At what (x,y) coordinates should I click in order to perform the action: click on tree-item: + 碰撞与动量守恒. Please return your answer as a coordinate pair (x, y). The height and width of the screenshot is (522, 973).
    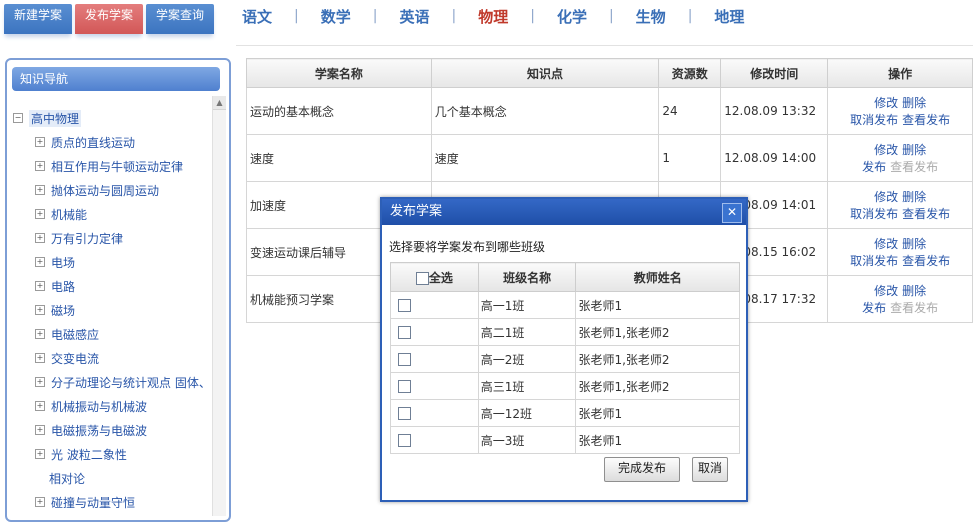
    Looking at the image, I should click on (85, 502).